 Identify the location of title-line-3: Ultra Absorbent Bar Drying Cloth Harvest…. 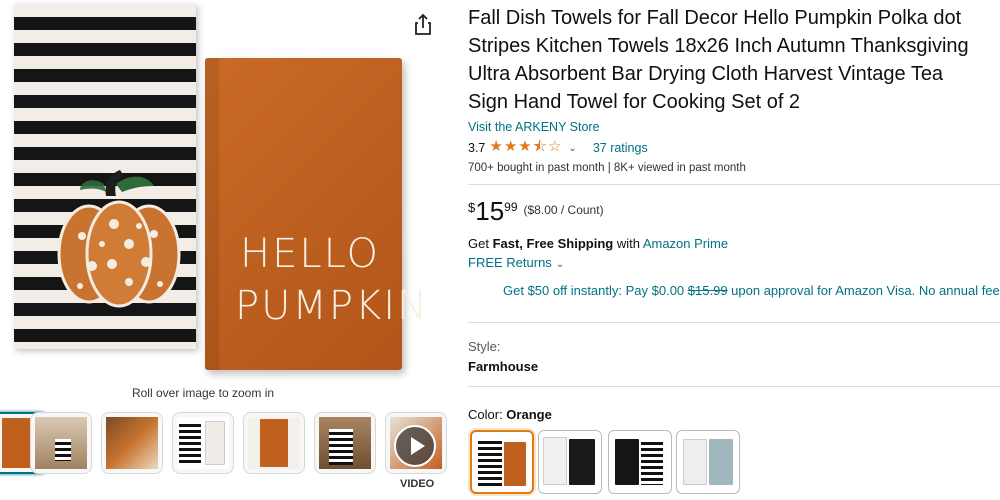
(706, 74).